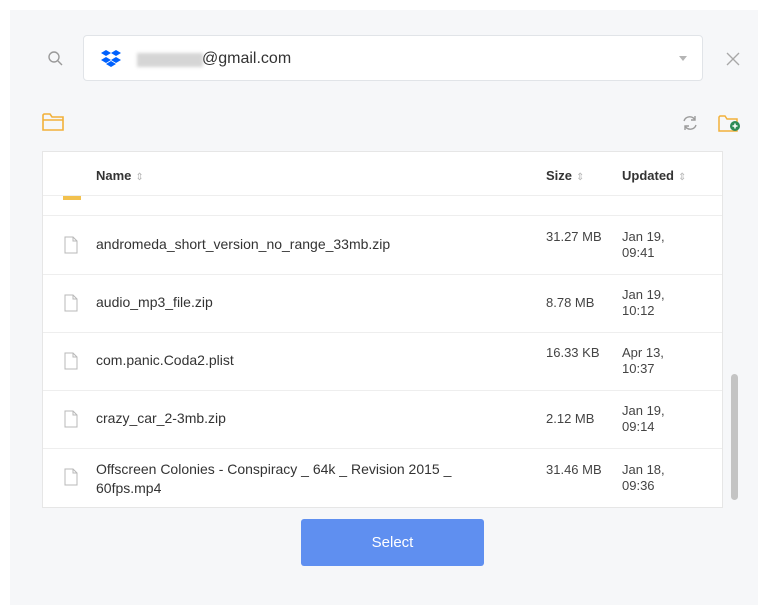 The image size is (758, 605). What do you see at coordinates (165, 360) in the screenshot?
I see `file-name: com.panic.Coda2.plist` at bounding box center [165, 360].